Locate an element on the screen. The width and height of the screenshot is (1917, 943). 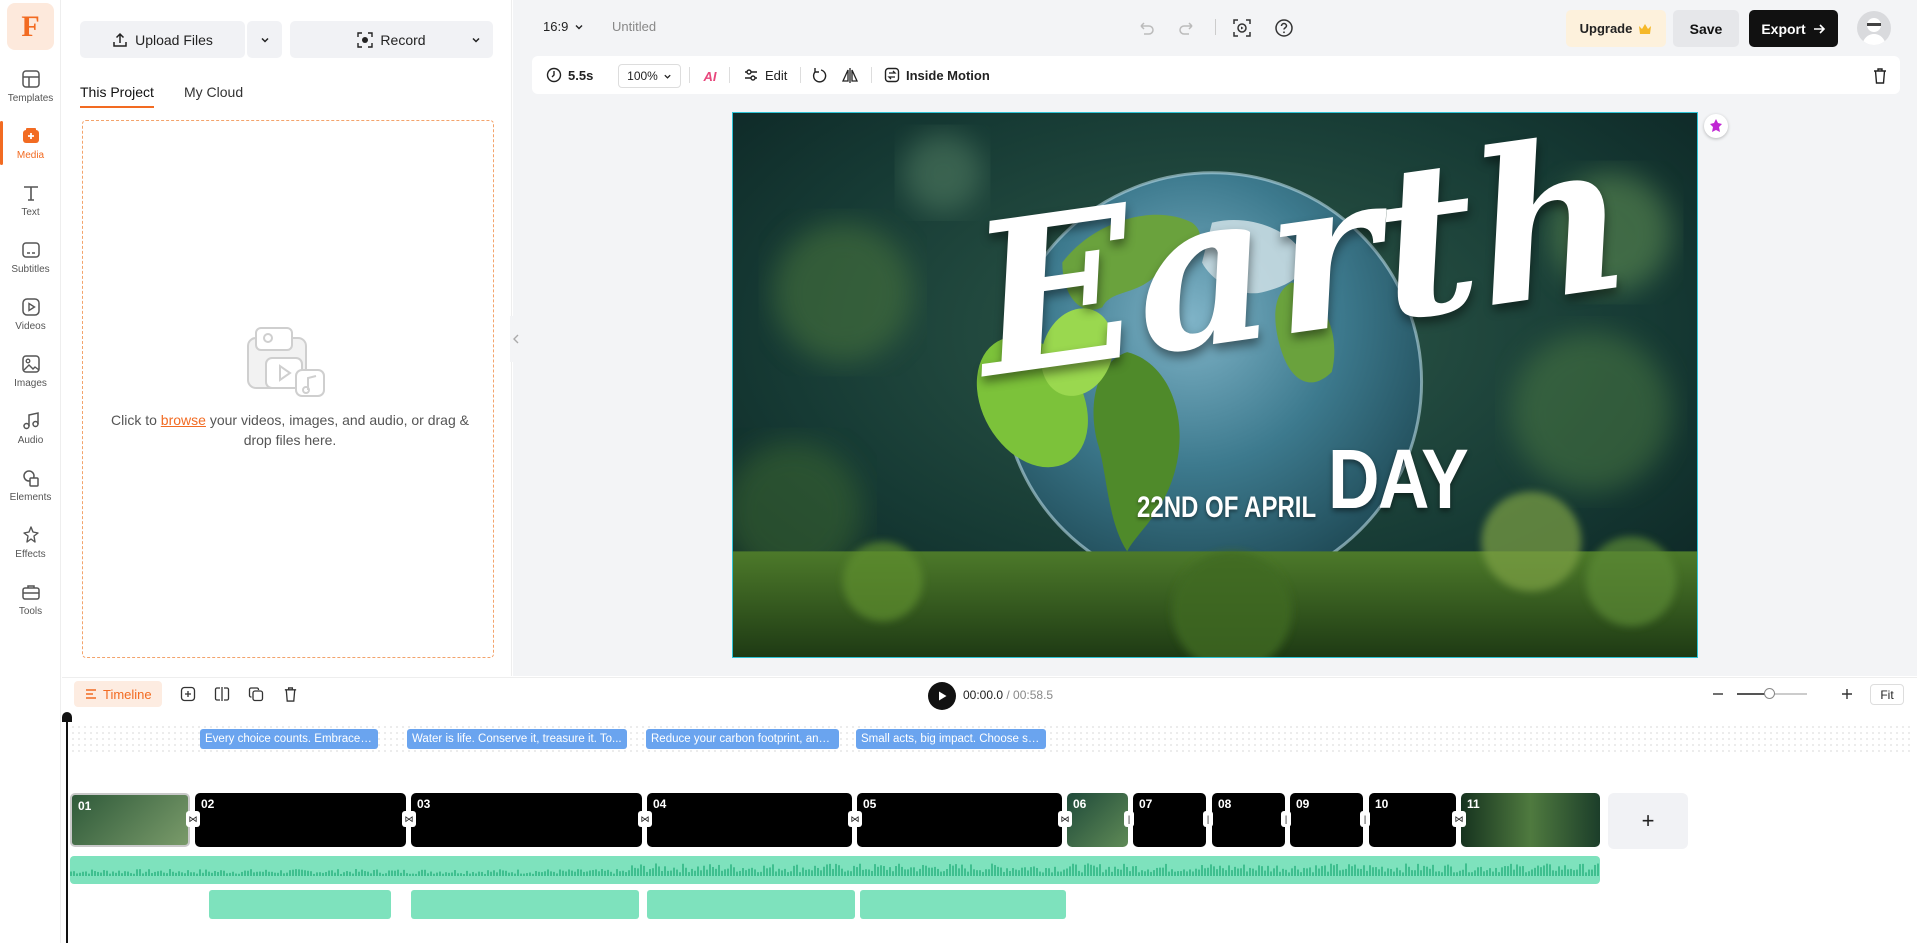
rail-item-label: Media is located at coordinates (30, 155).